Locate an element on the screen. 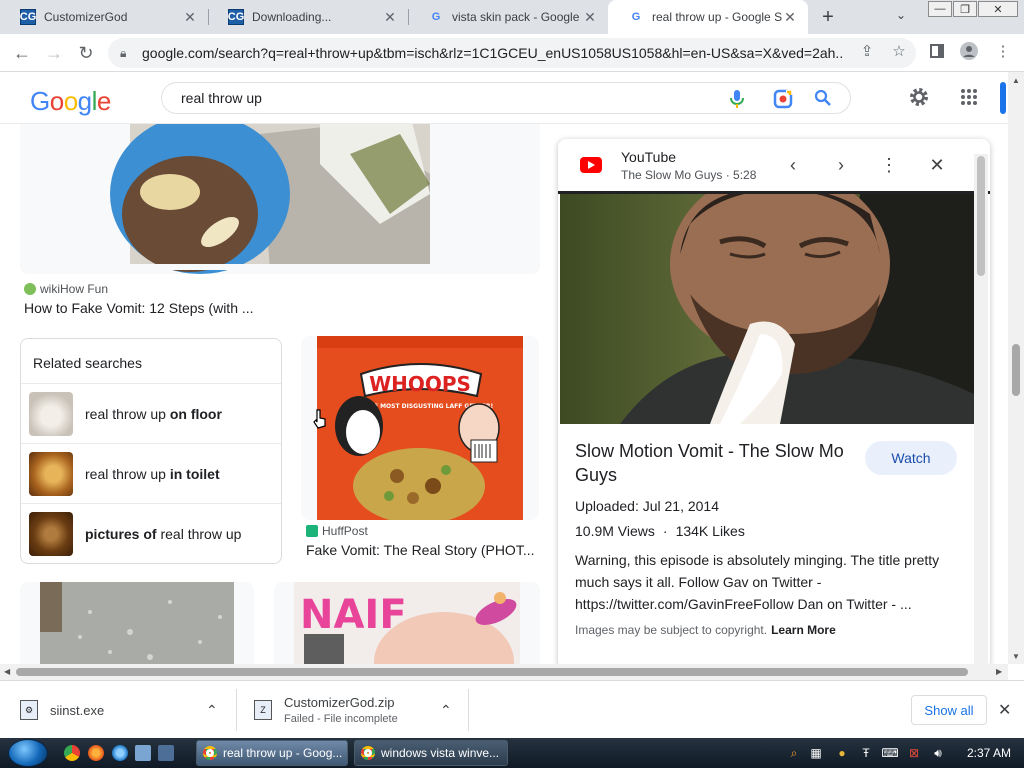 The width and height of the screenshot is (1024, 768). scroll-left-arrow-icon: ◀ is located at coordinates (7, 671).